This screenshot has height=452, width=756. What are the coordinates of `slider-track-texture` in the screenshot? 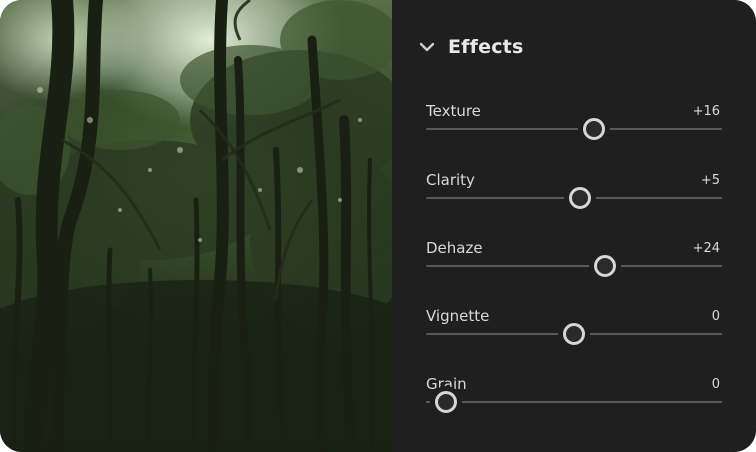 It's located at (574, 129).